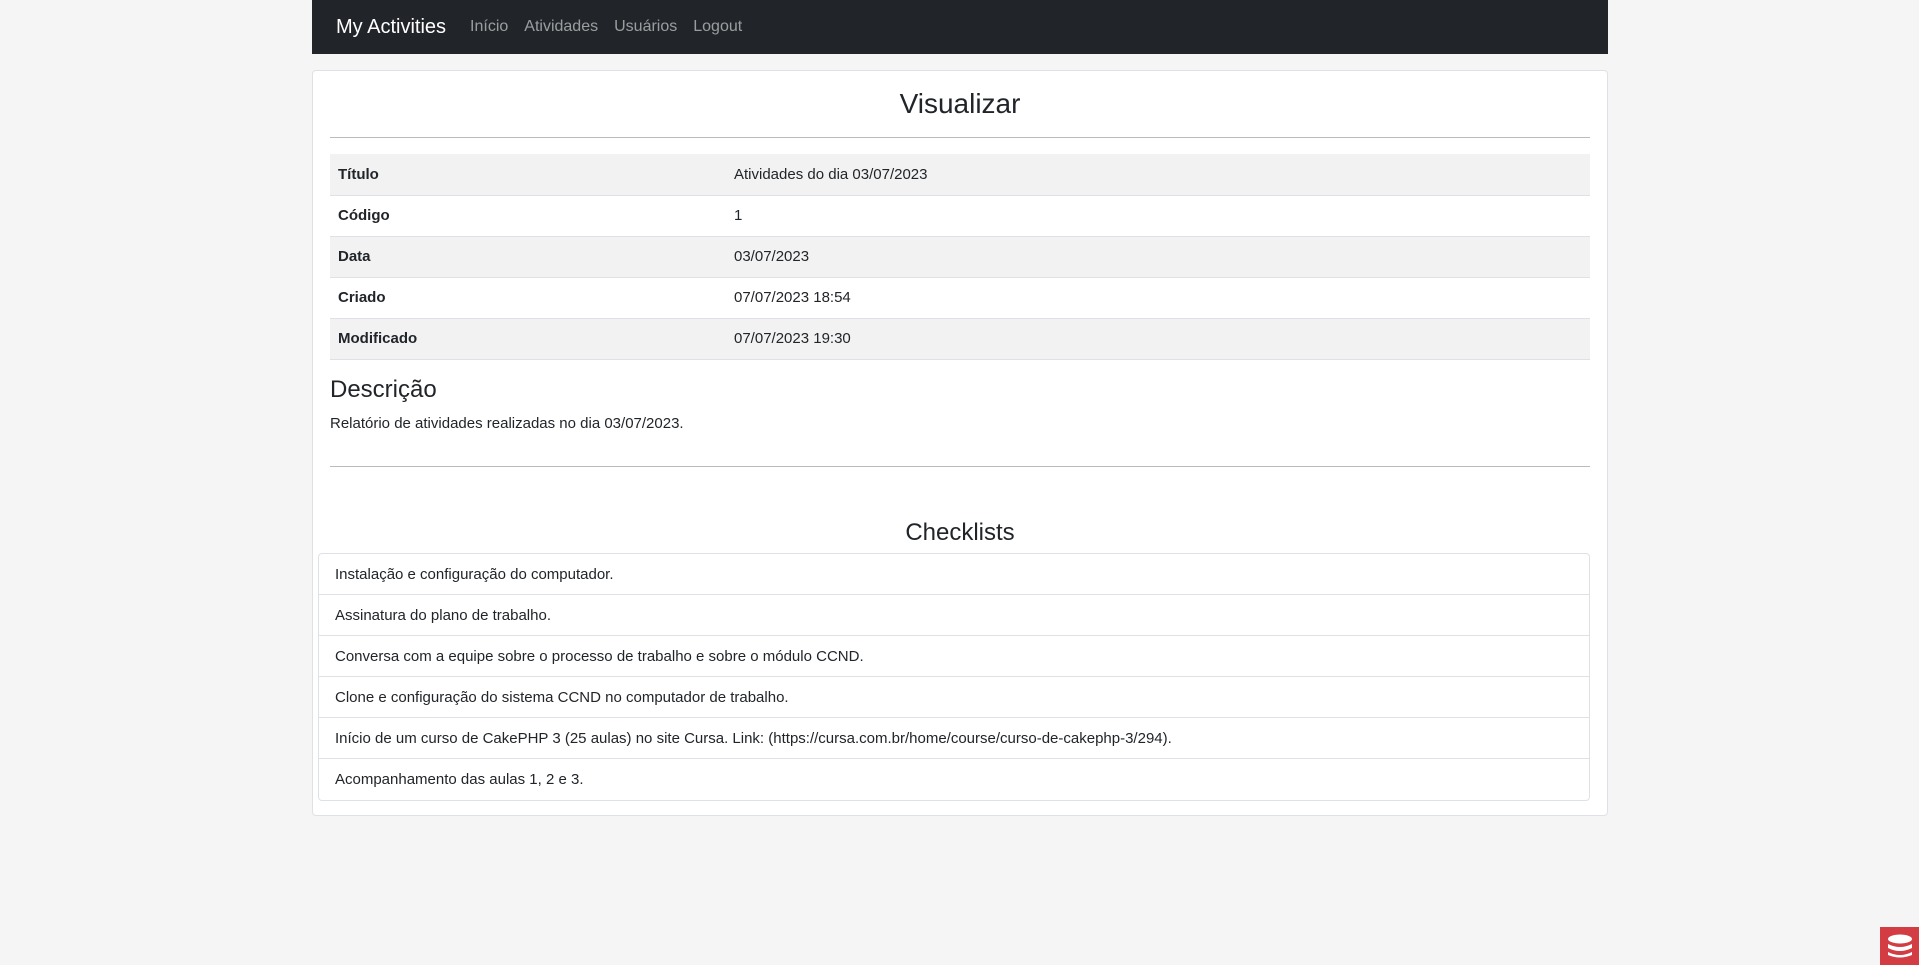  I want to click on nav-link-atividades: Atividades, so click(561, 27).